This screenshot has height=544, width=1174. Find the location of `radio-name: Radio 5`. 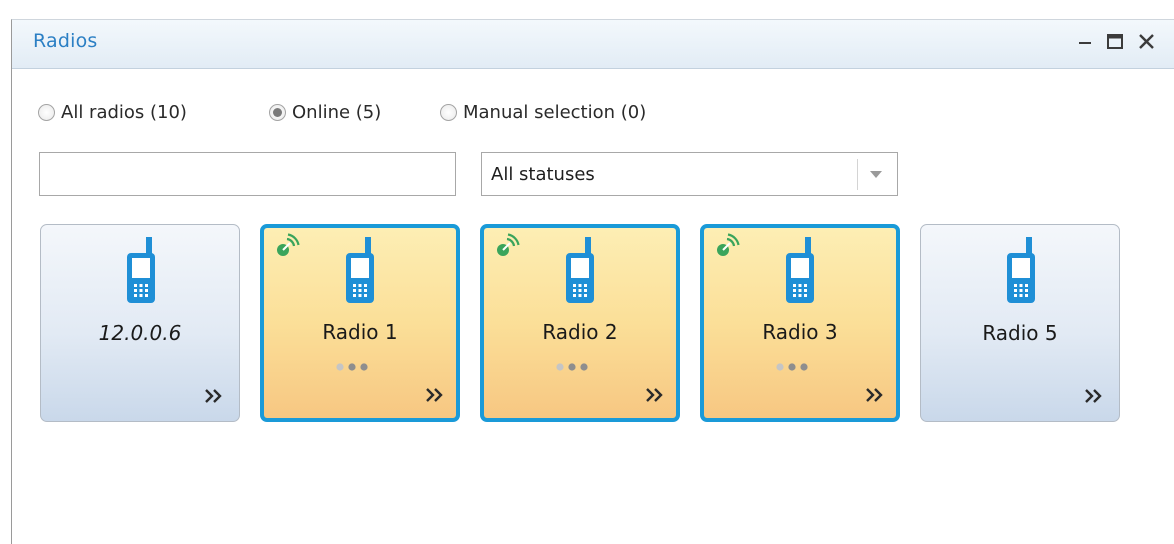

radio-name: Radio 5 is located at coordinates (1020, 333).